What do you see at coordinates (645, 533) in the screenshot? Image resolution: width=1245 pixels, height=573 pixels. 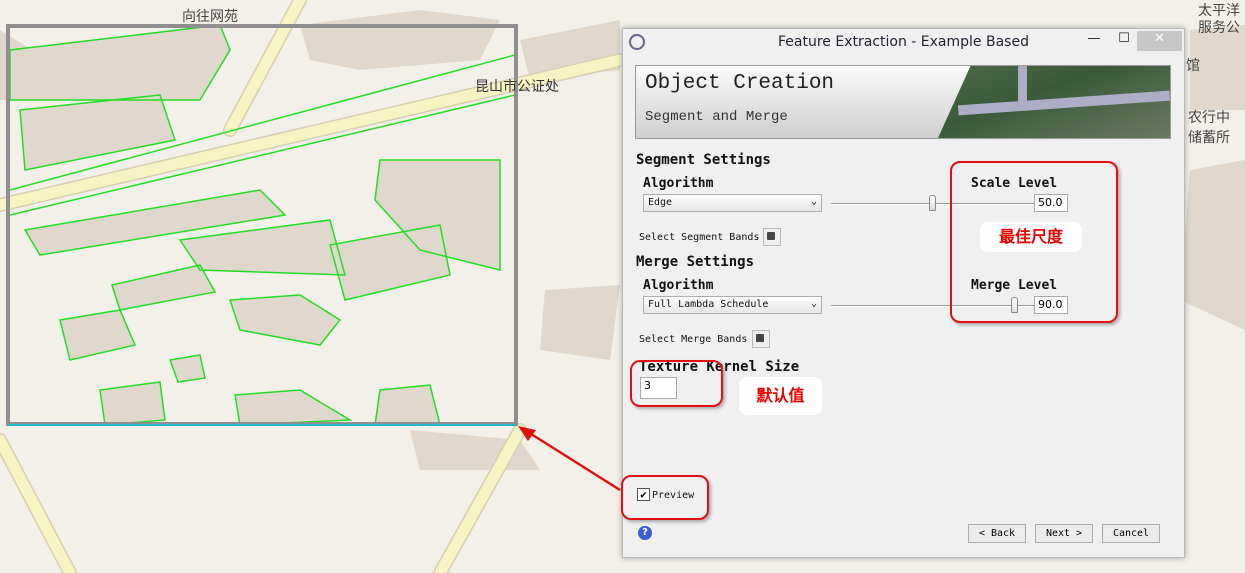 I see `help-icon: ?` at bounding box center [645, 533].